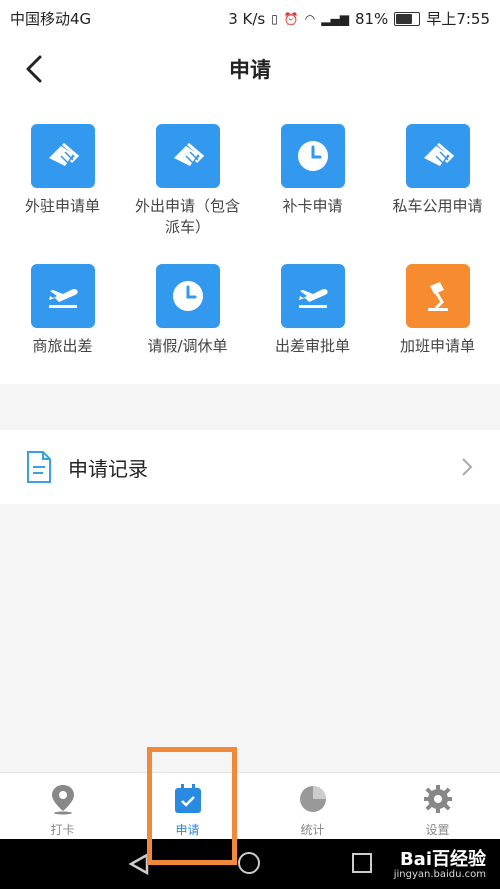 This screenshot has height=889, width=500. What do you see at coordinates (274, 18) in the screenshot?
I see `vibrate-icon: ▯` at bounding box center [274, 18].